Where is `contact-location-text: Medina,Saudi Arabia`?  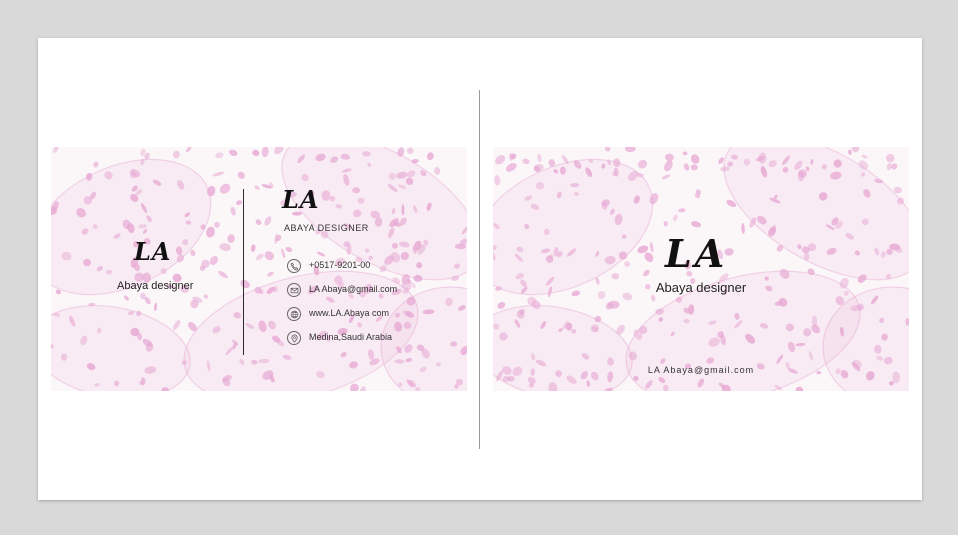
contact-location-text: Medina,Saudi Arabia is located at coordinates (351, 337).